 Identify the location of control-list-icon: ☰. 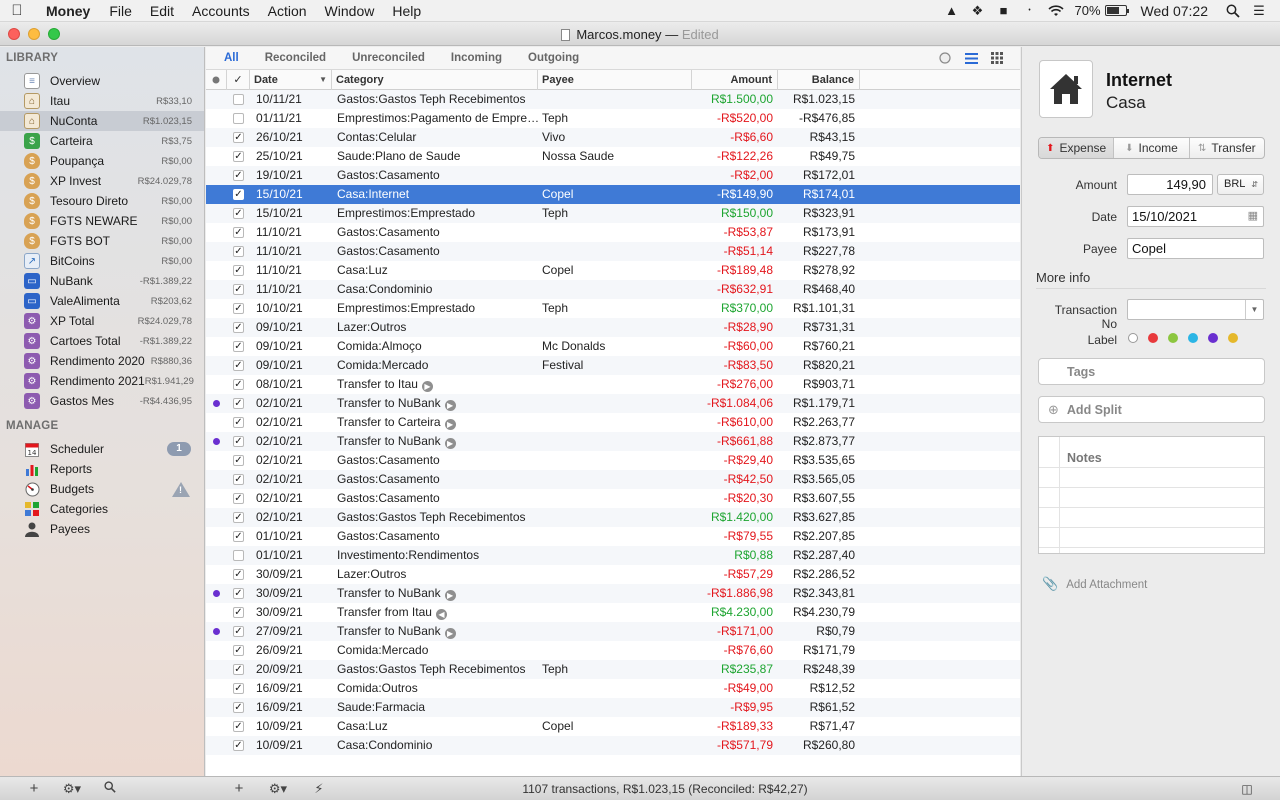
(1259, 11).